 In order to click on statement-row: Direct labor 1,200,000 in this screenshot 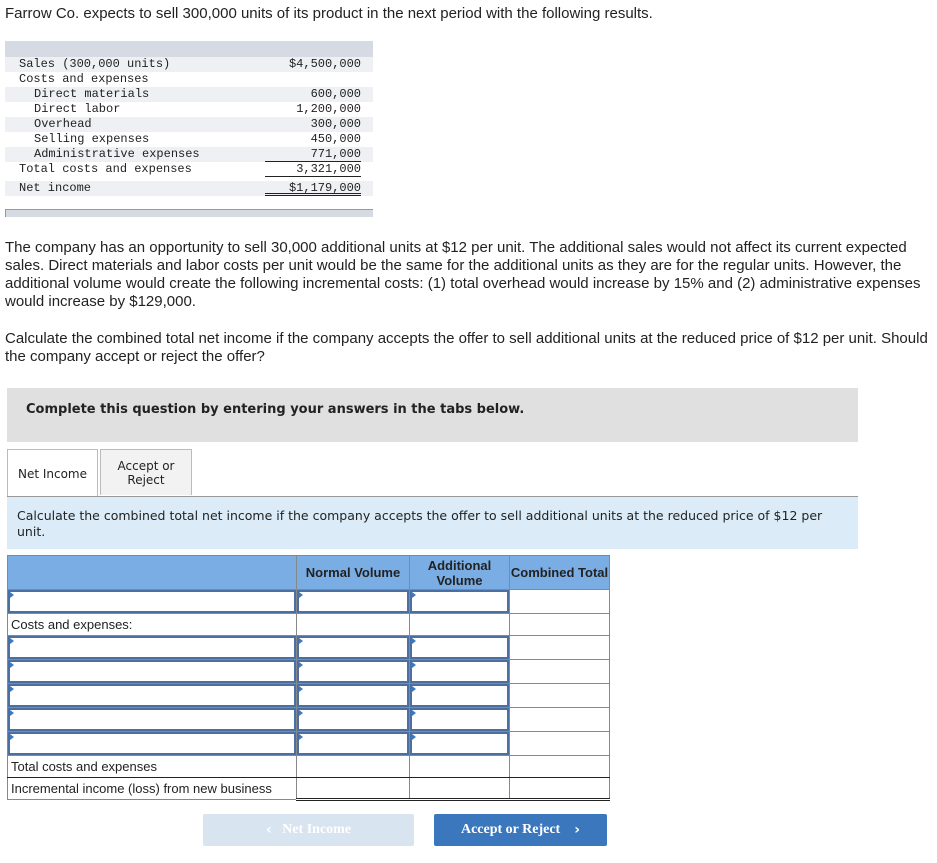, I will do `click(189, 109)`.